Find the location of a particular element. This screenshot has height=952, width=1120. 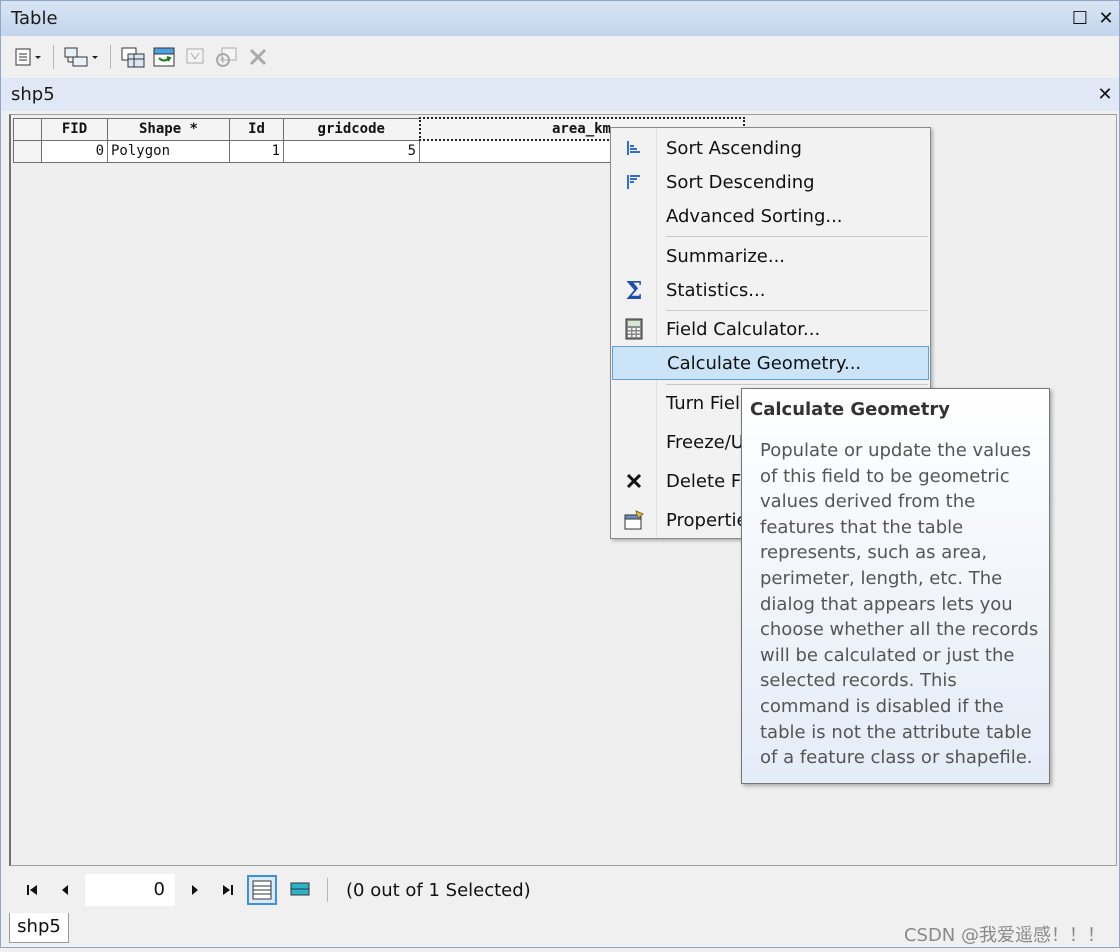

row-selector-header is located at coordinates (27, 129).